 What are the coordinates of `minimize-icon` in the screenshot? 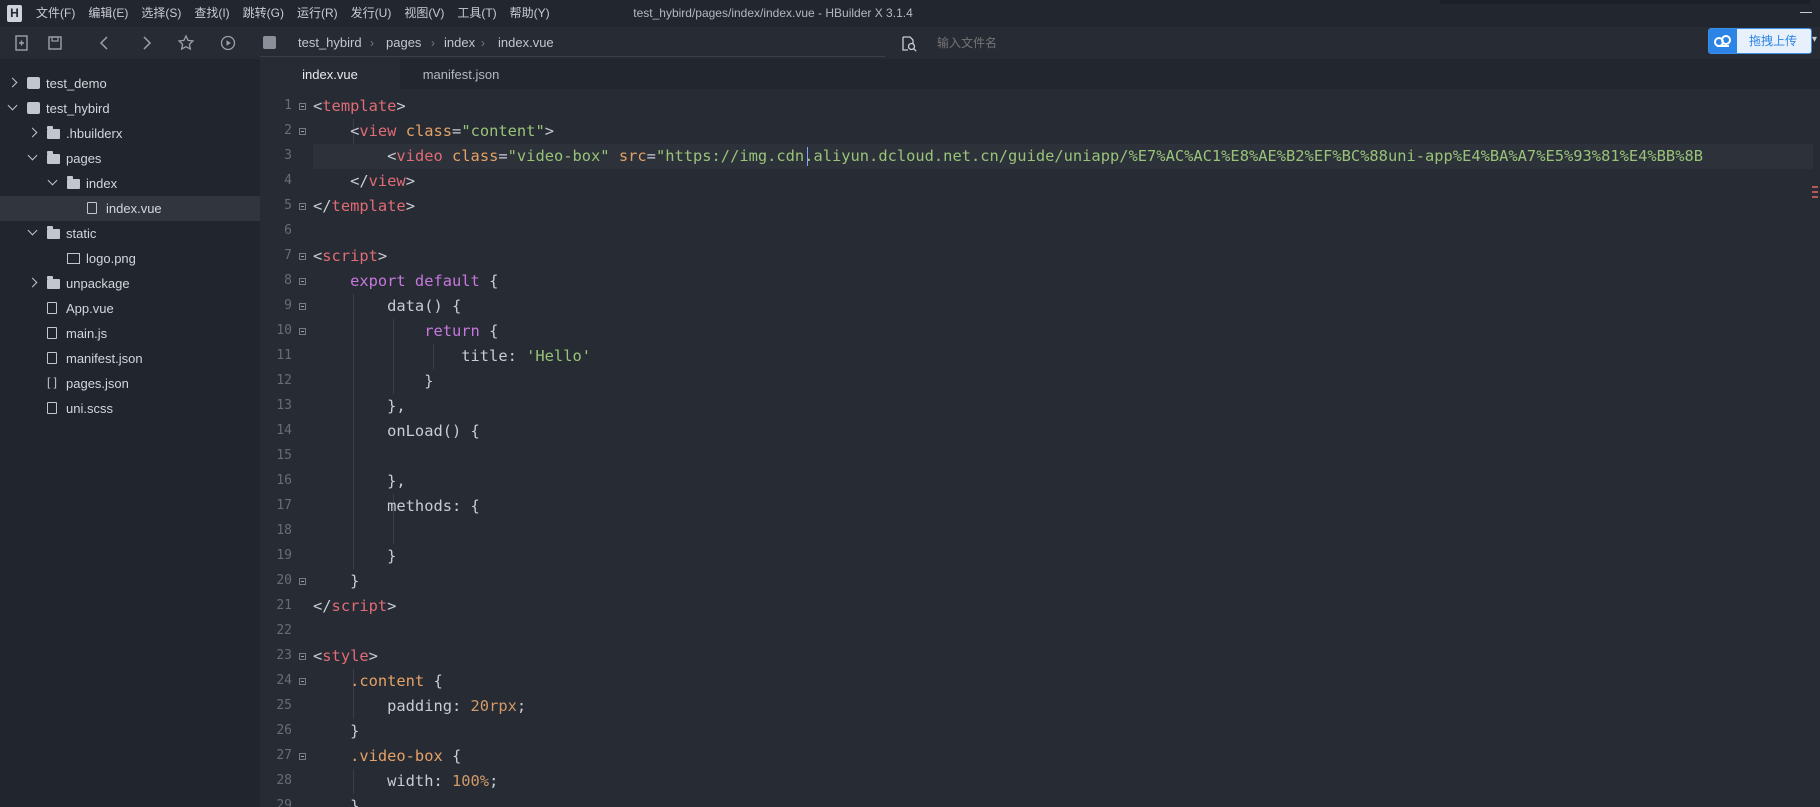 It's located at (1806, 12).